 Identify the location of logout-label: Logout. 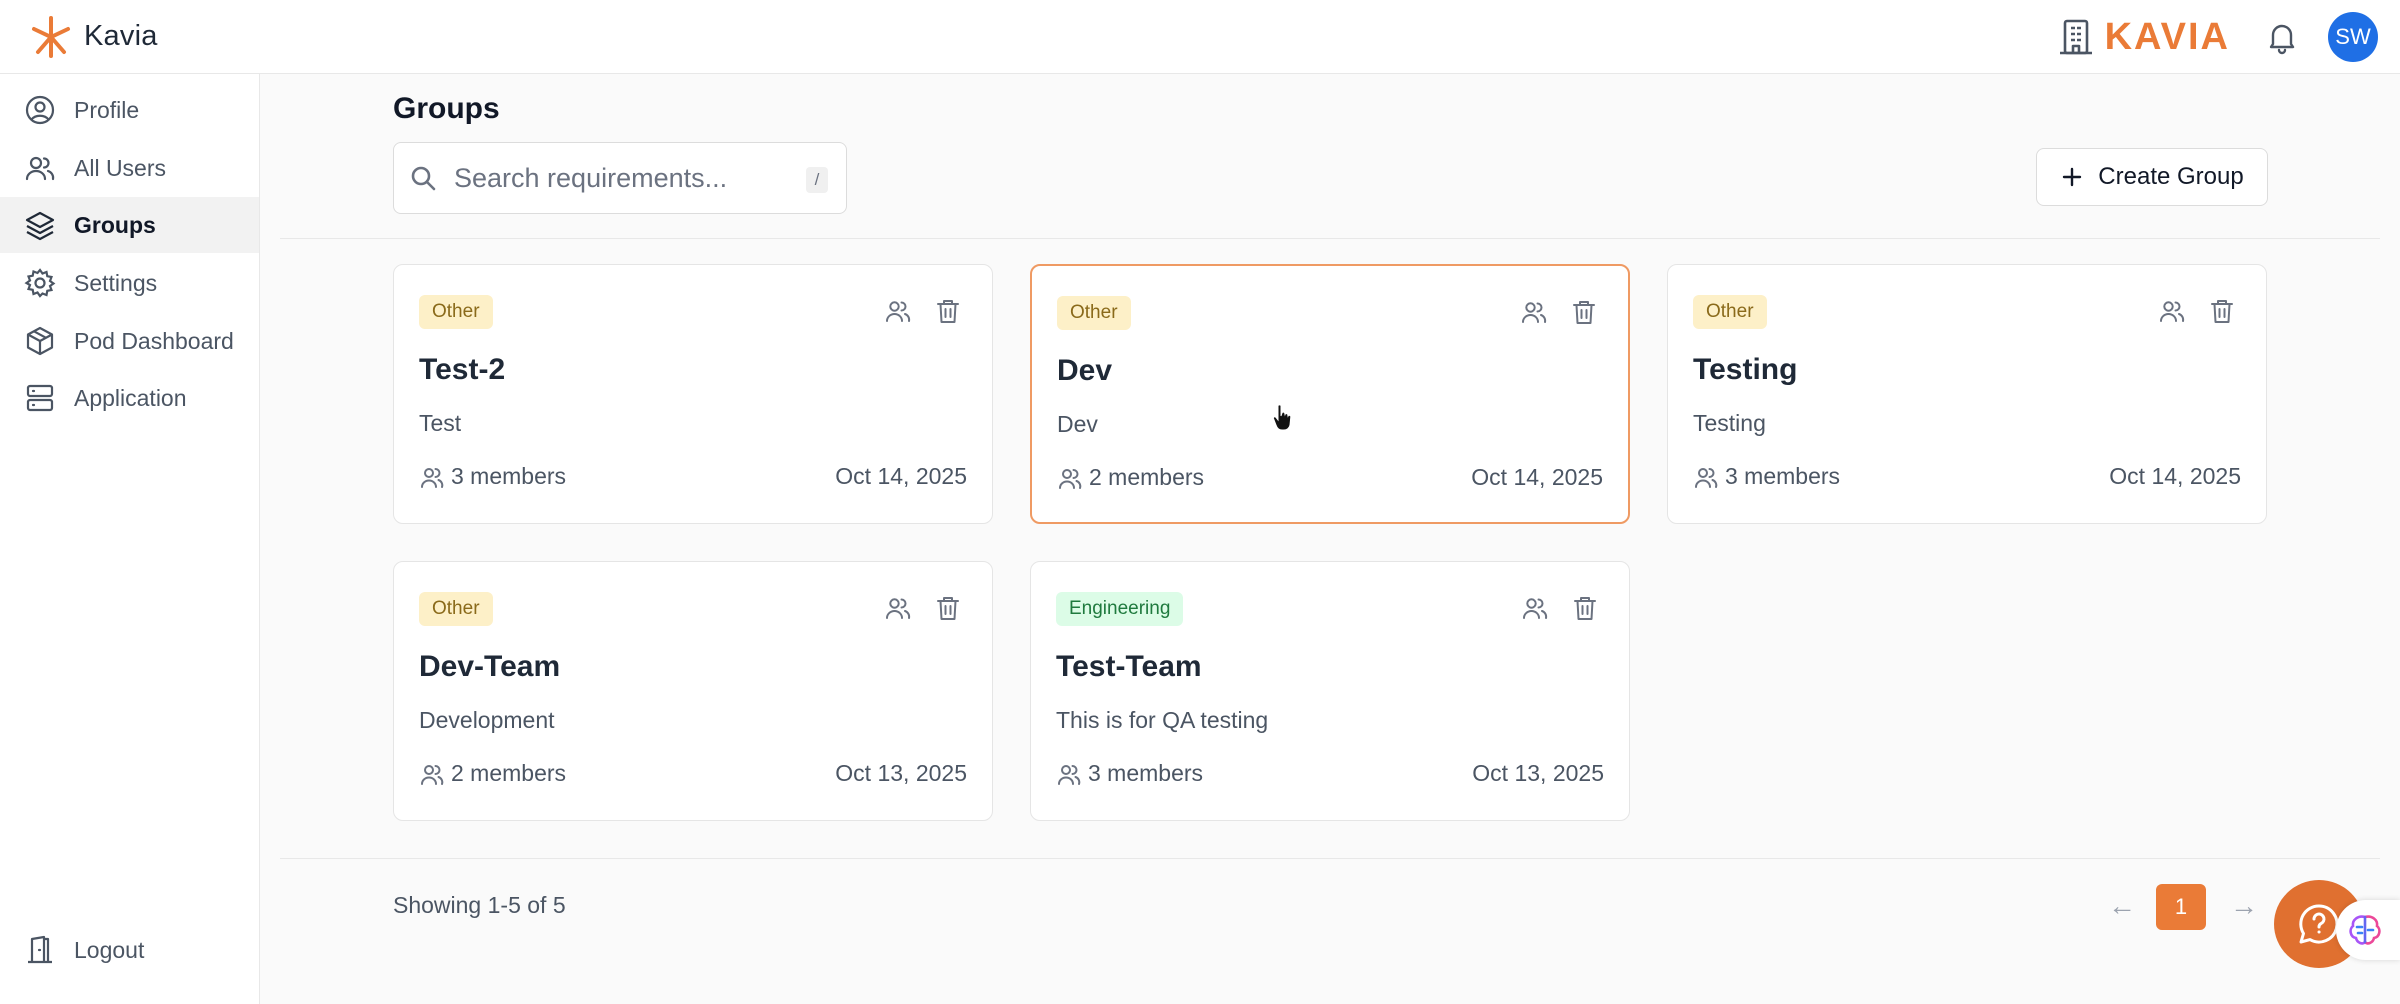
(109, 949).